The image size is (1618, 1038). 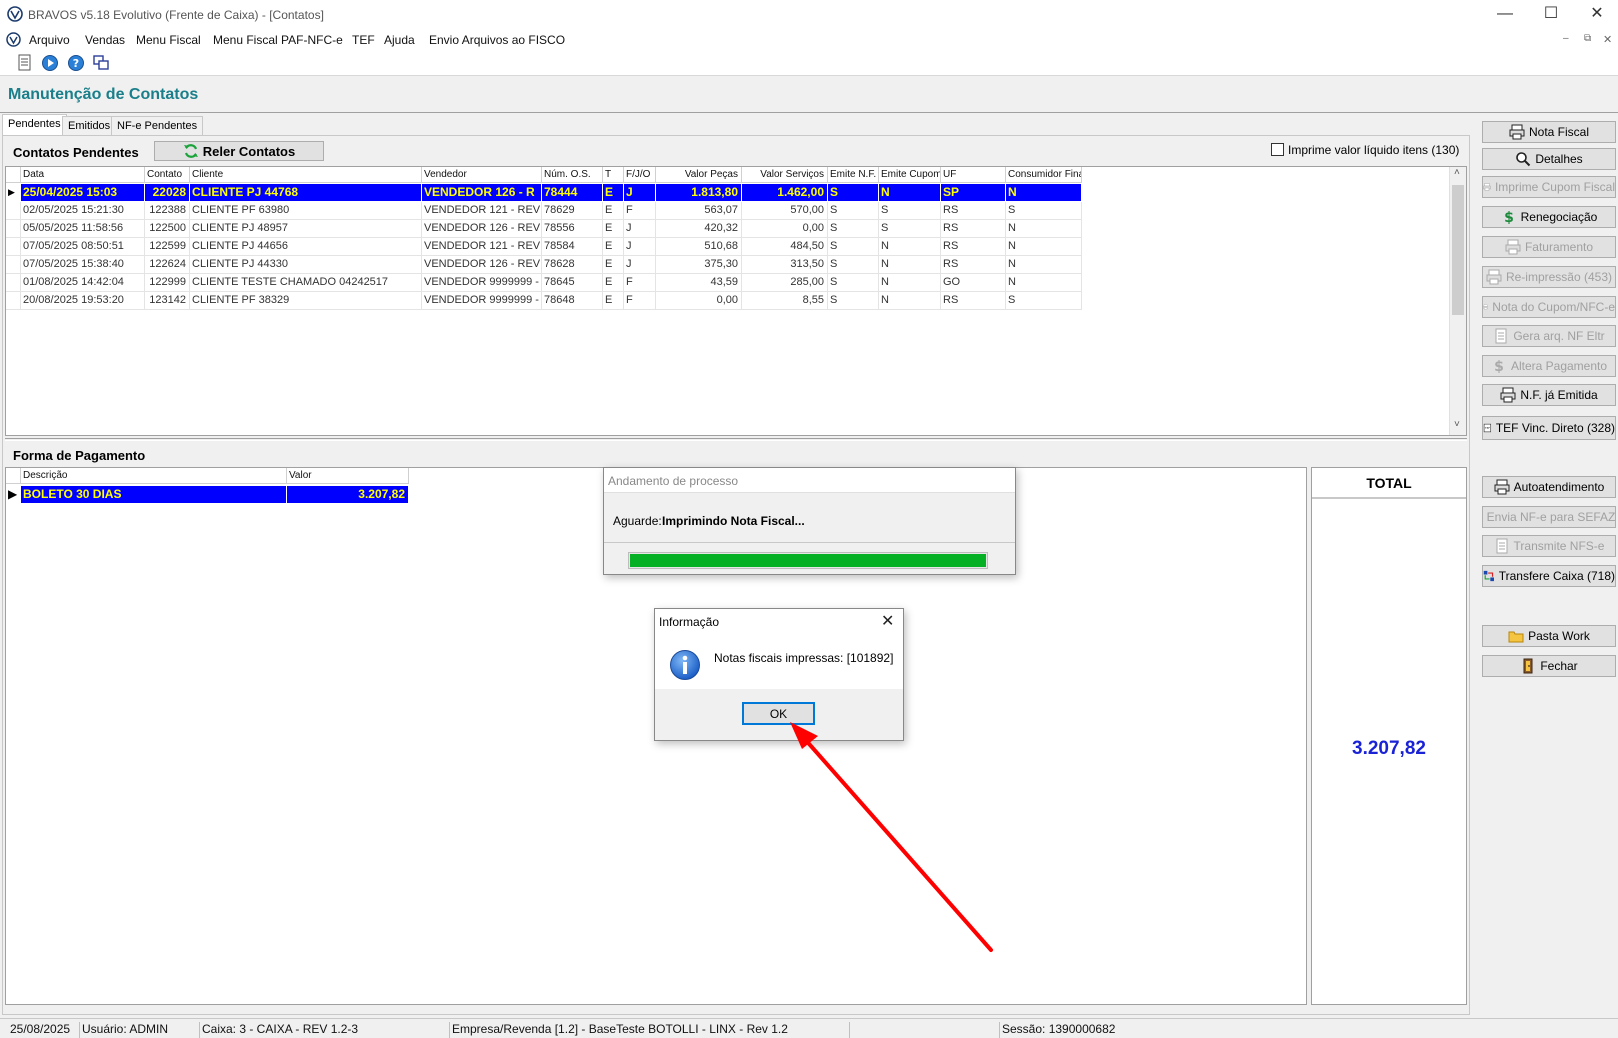 What do you see at coordinates (1549, 517) in the screenshot?
I see `envia-nf-e-para-sefaz-button: Envia NF-e para SEFAZ` at bounding box center [1549, 517].